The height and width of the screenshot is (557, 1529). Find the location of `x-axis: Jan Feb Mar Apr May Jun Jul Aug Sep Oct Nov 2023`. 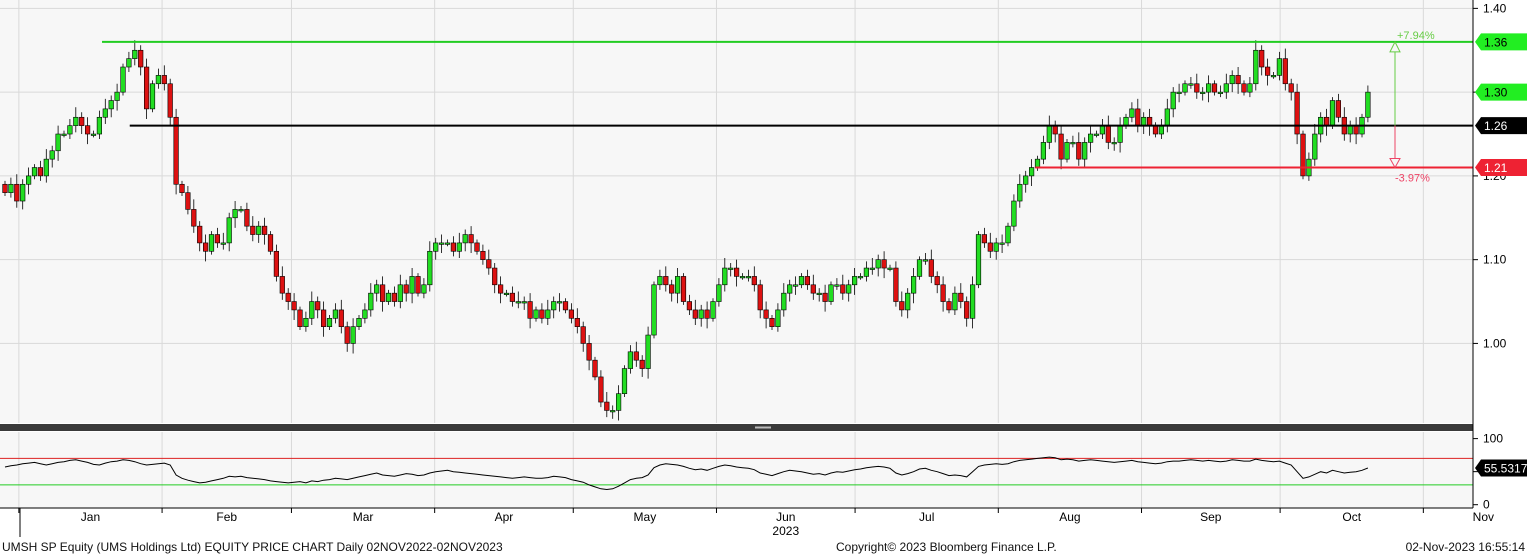

x-axis: Jan Feb Mar Apr May Jun Jul Aug Sep Oct Nov 2023 is located at coordinates (756, 523).